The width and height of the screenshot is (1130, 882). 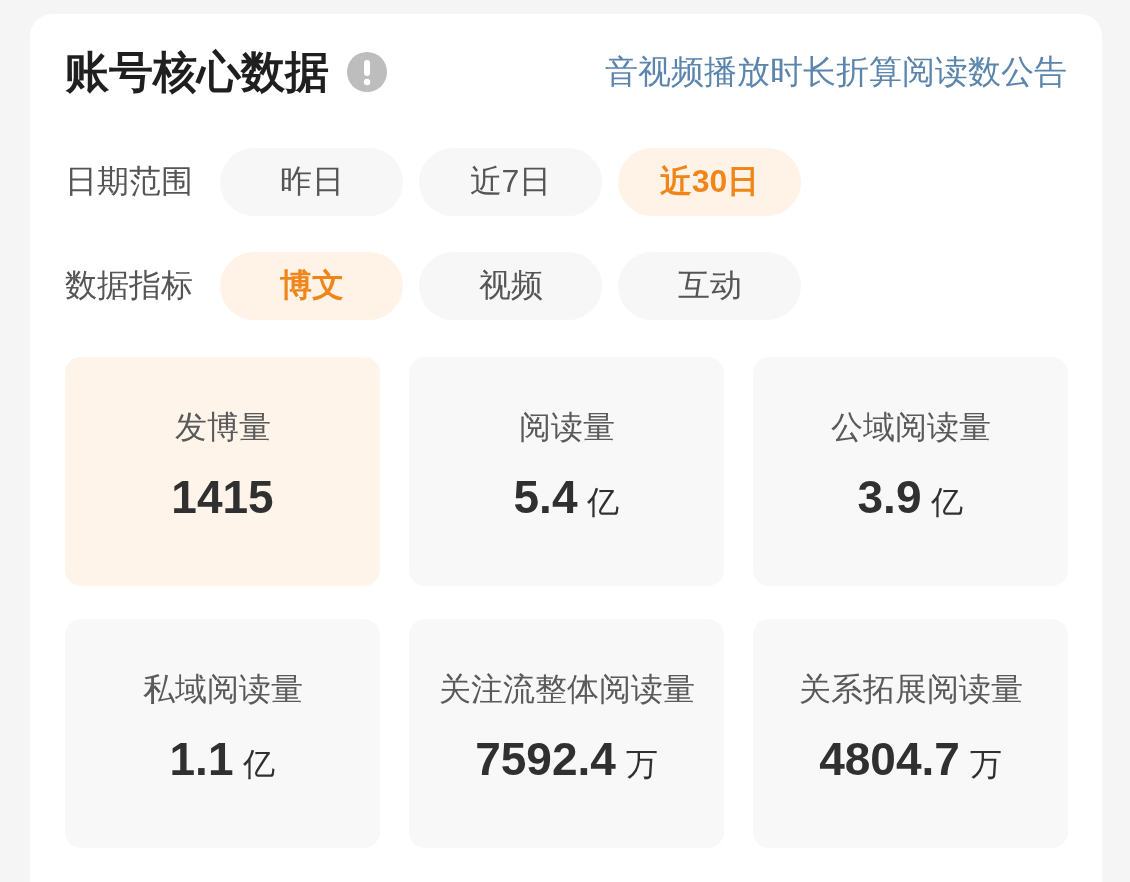 I want to click on metric-card: 私域阅读量 1.1 亿, so click(x=222, y=733).